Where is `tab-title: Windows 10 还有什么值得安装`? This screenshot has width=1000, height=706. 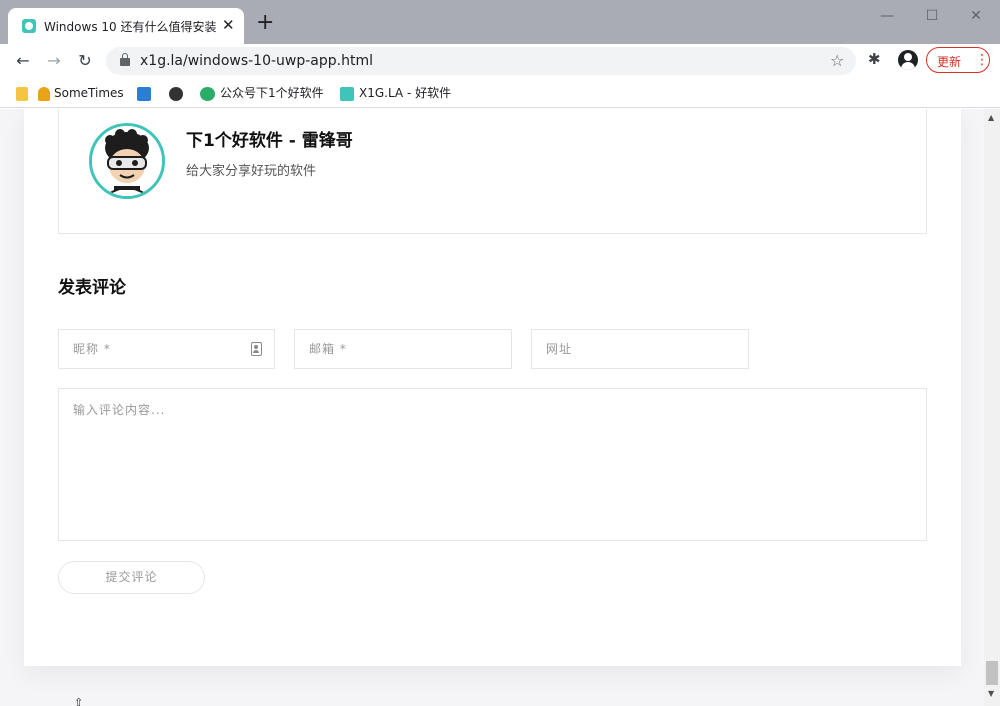
tab-title: Windows 10 还有什么值得安装 is located at coordinates (130, 27).